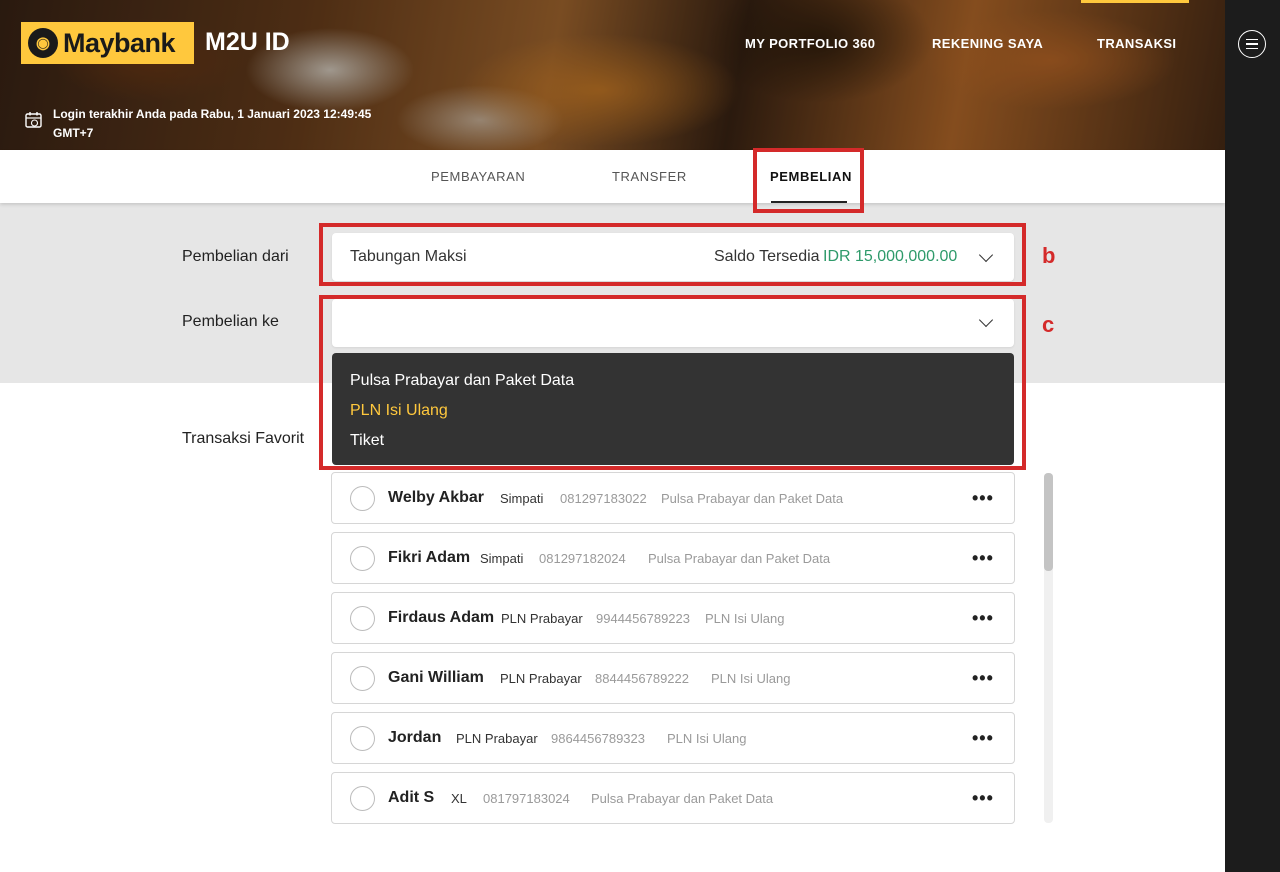 The width and height of the screenshot is (1280, 872). What do you see at coordinates (809, 202) in the screenshot?
I see `active-tab-underline` at bounding box center [809, 202].